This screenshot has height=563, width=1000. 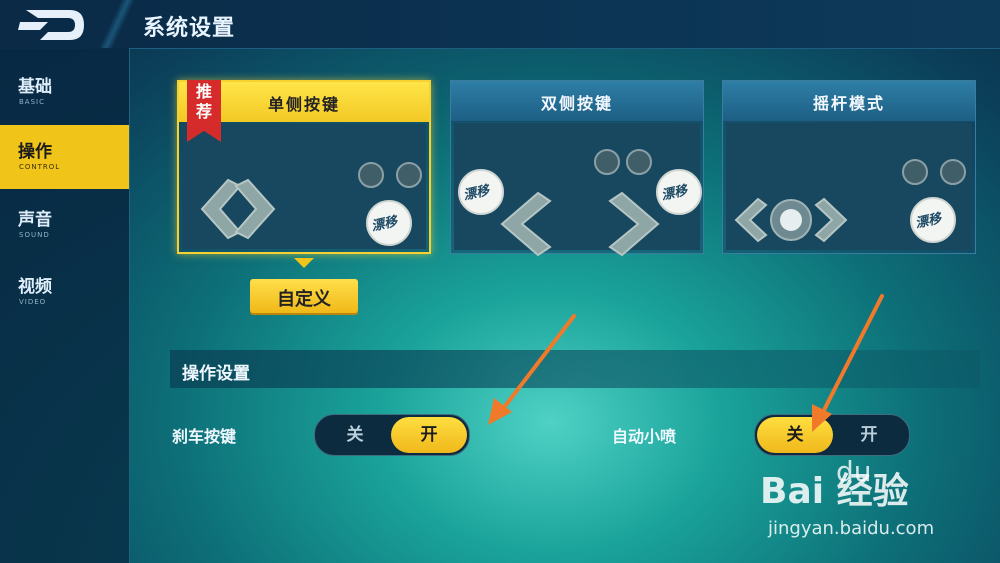 I want to click on watermark-url: jingyan.baidu.com, so click(x=851, y=528).